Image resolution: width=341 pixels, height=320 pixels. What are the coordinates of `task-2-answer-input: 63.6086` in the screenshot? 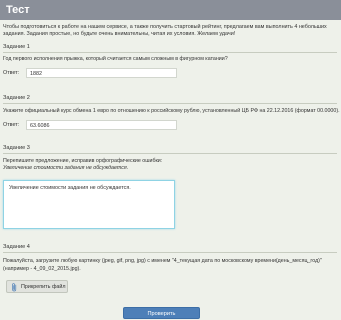 It's located at (101, 125).